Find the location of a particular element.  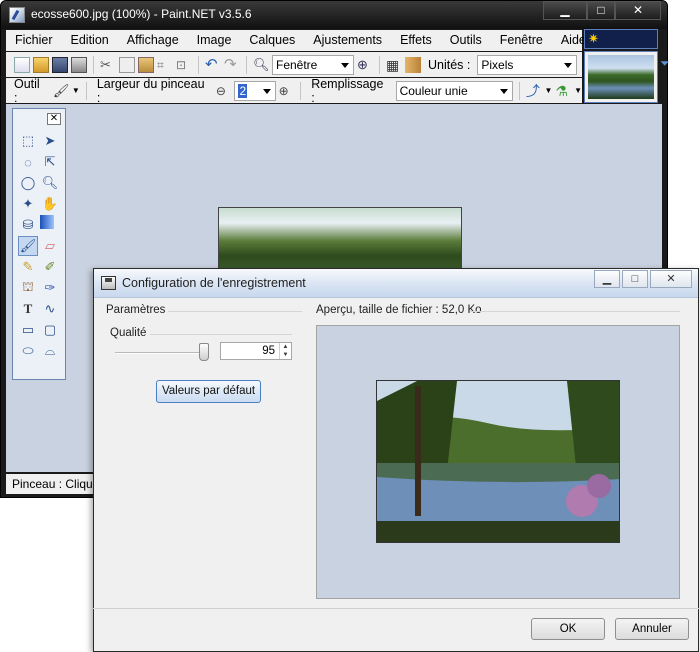

image-tabs-strip: ✷ is located at coordinates (621, 39).